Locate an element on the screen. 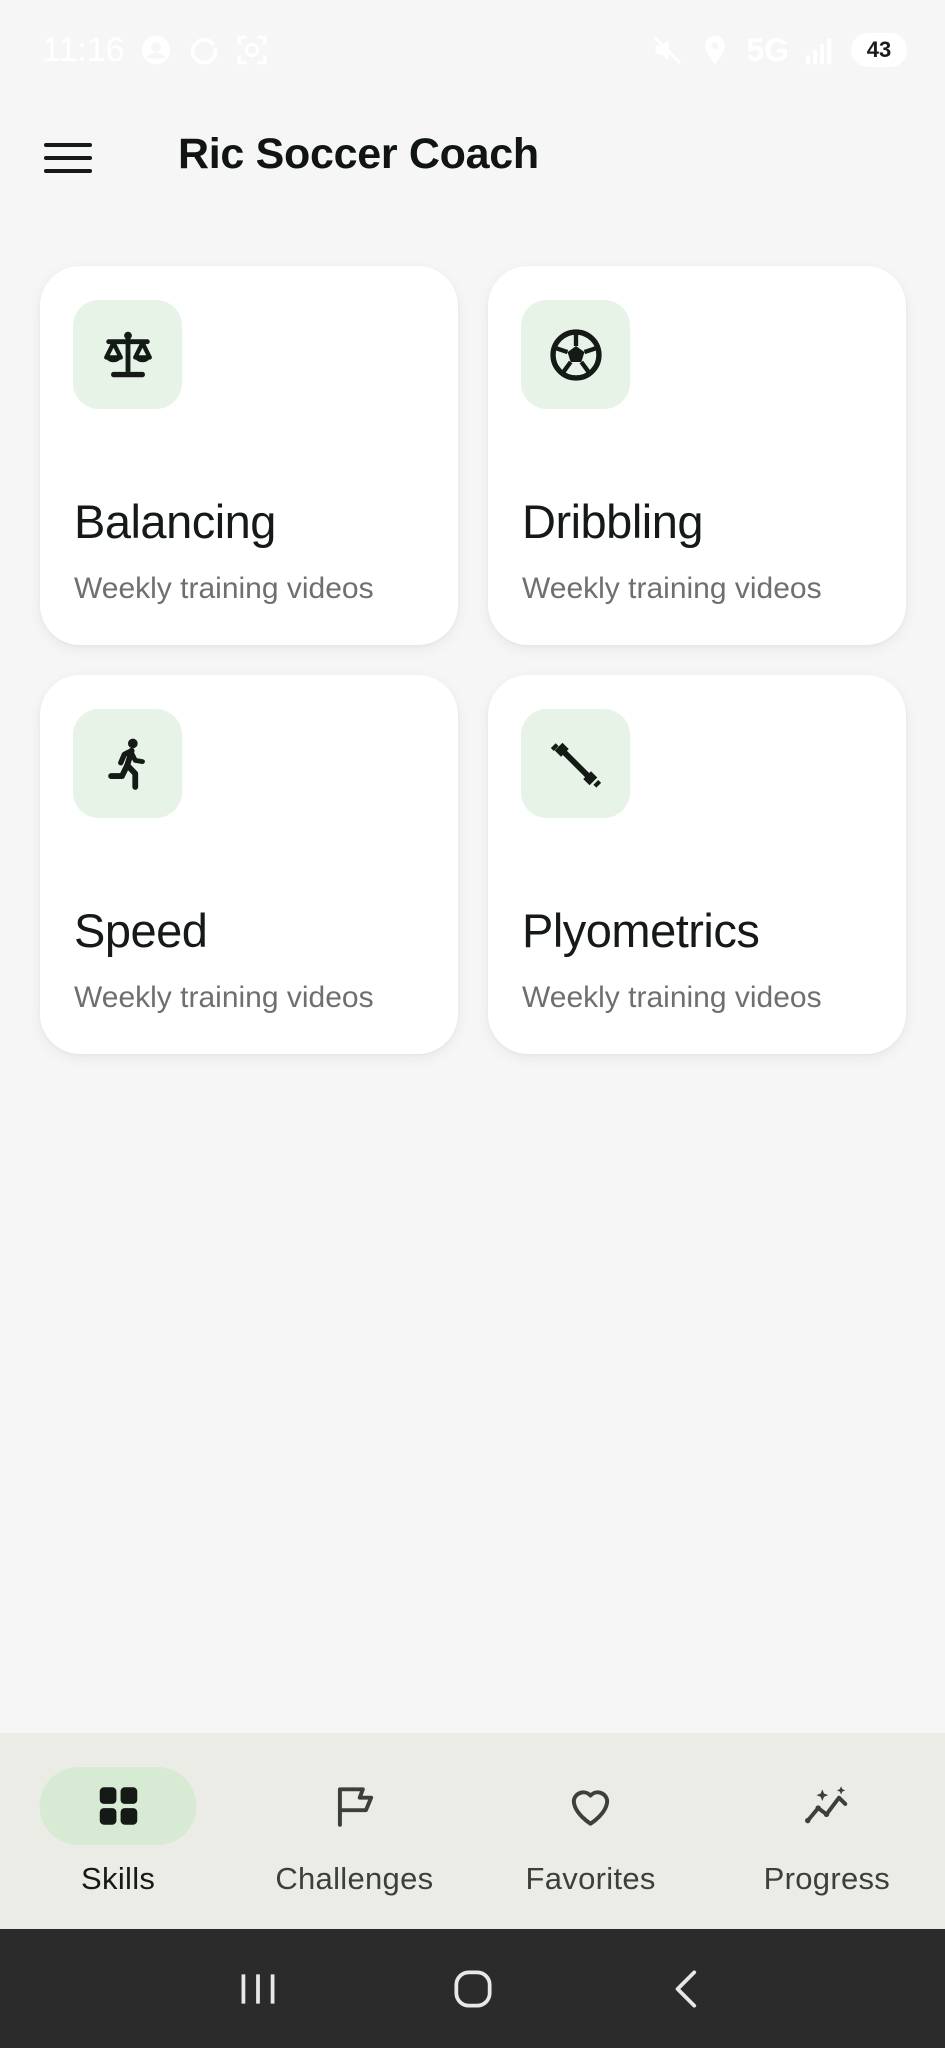 Image resolution: width=945 pixels, height=2048 pixels. skill-card-speed: Speed Weekly training videos is located at coordinates (249, 864).